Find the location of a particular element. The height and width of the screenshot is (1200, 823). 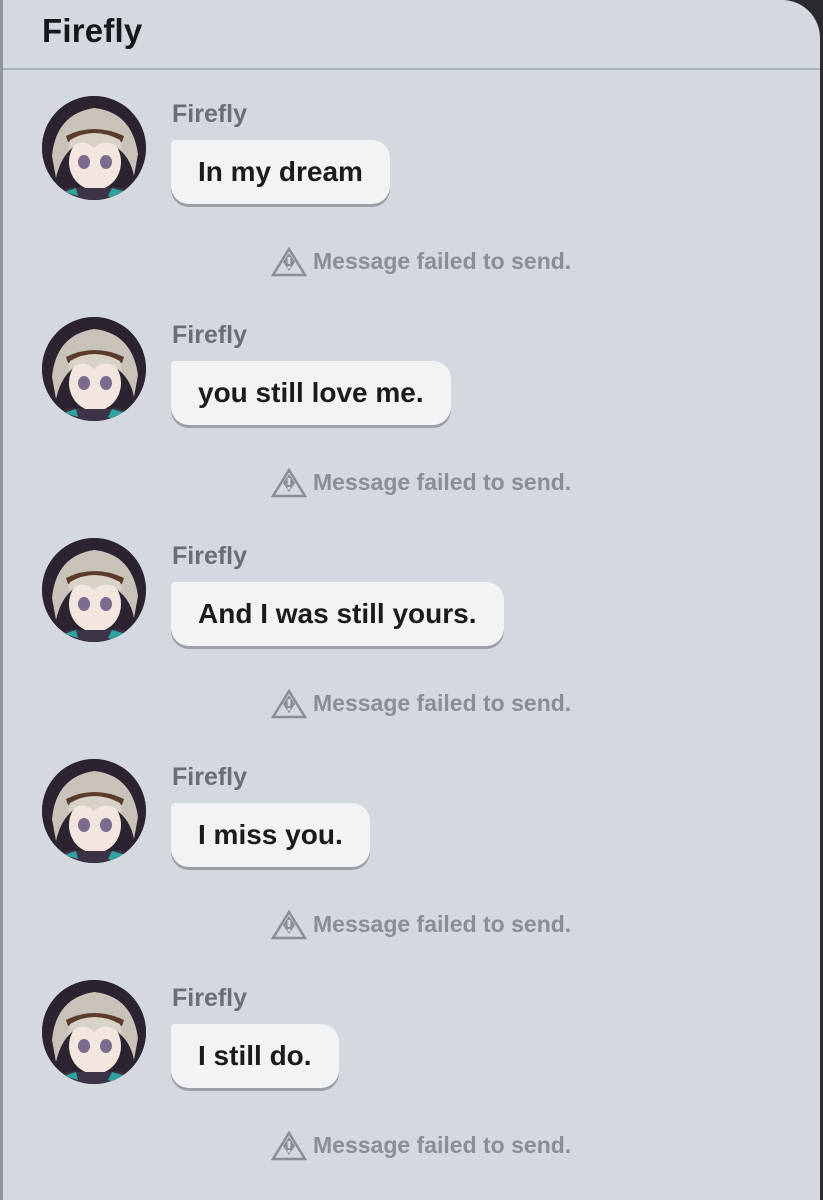

chat-title: Firefly is located at coordinates (92, 30).